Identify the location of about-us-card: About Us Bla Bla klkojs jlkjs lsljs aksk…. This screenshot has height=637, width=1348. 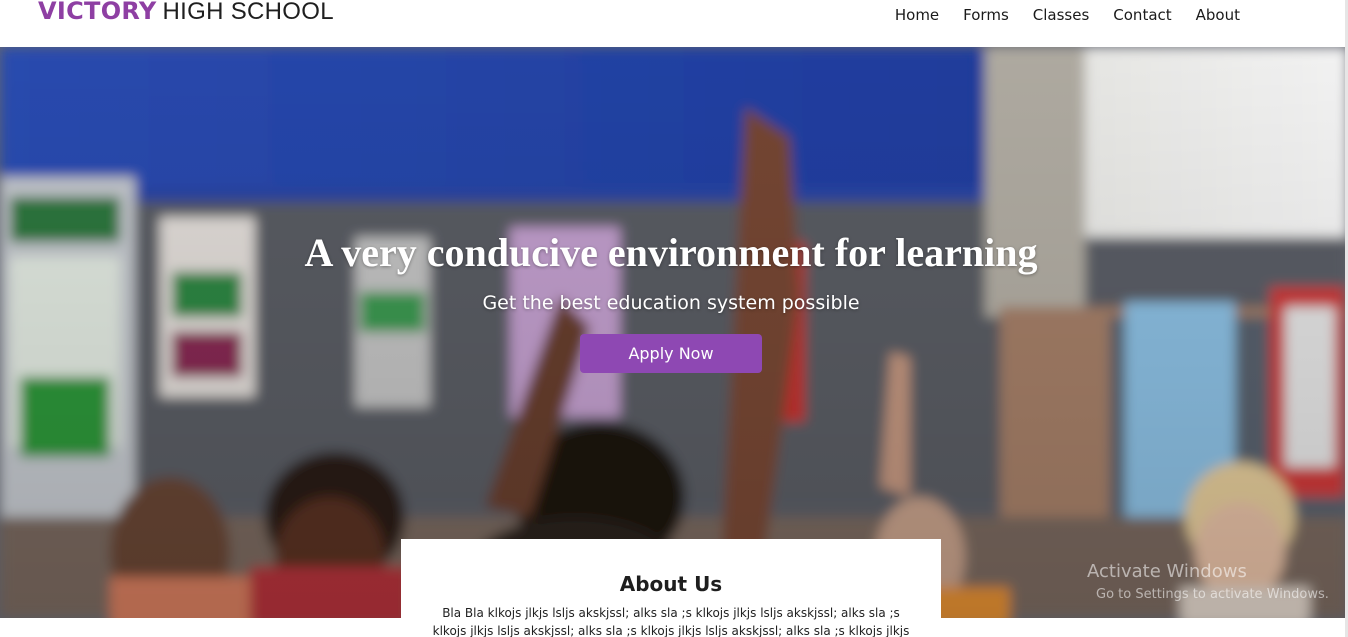
(671, 588).